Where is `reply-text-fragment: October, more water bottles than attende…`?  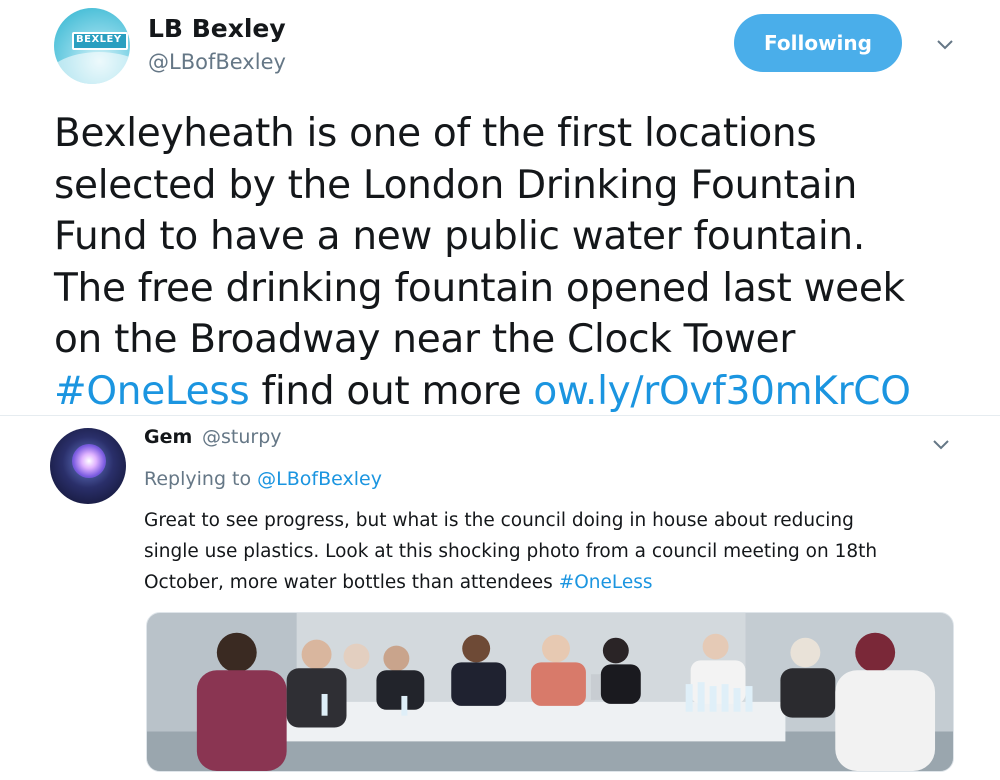
reply-text-fragment: October, more water bottles than attende… is located at coordinates (351, 582).